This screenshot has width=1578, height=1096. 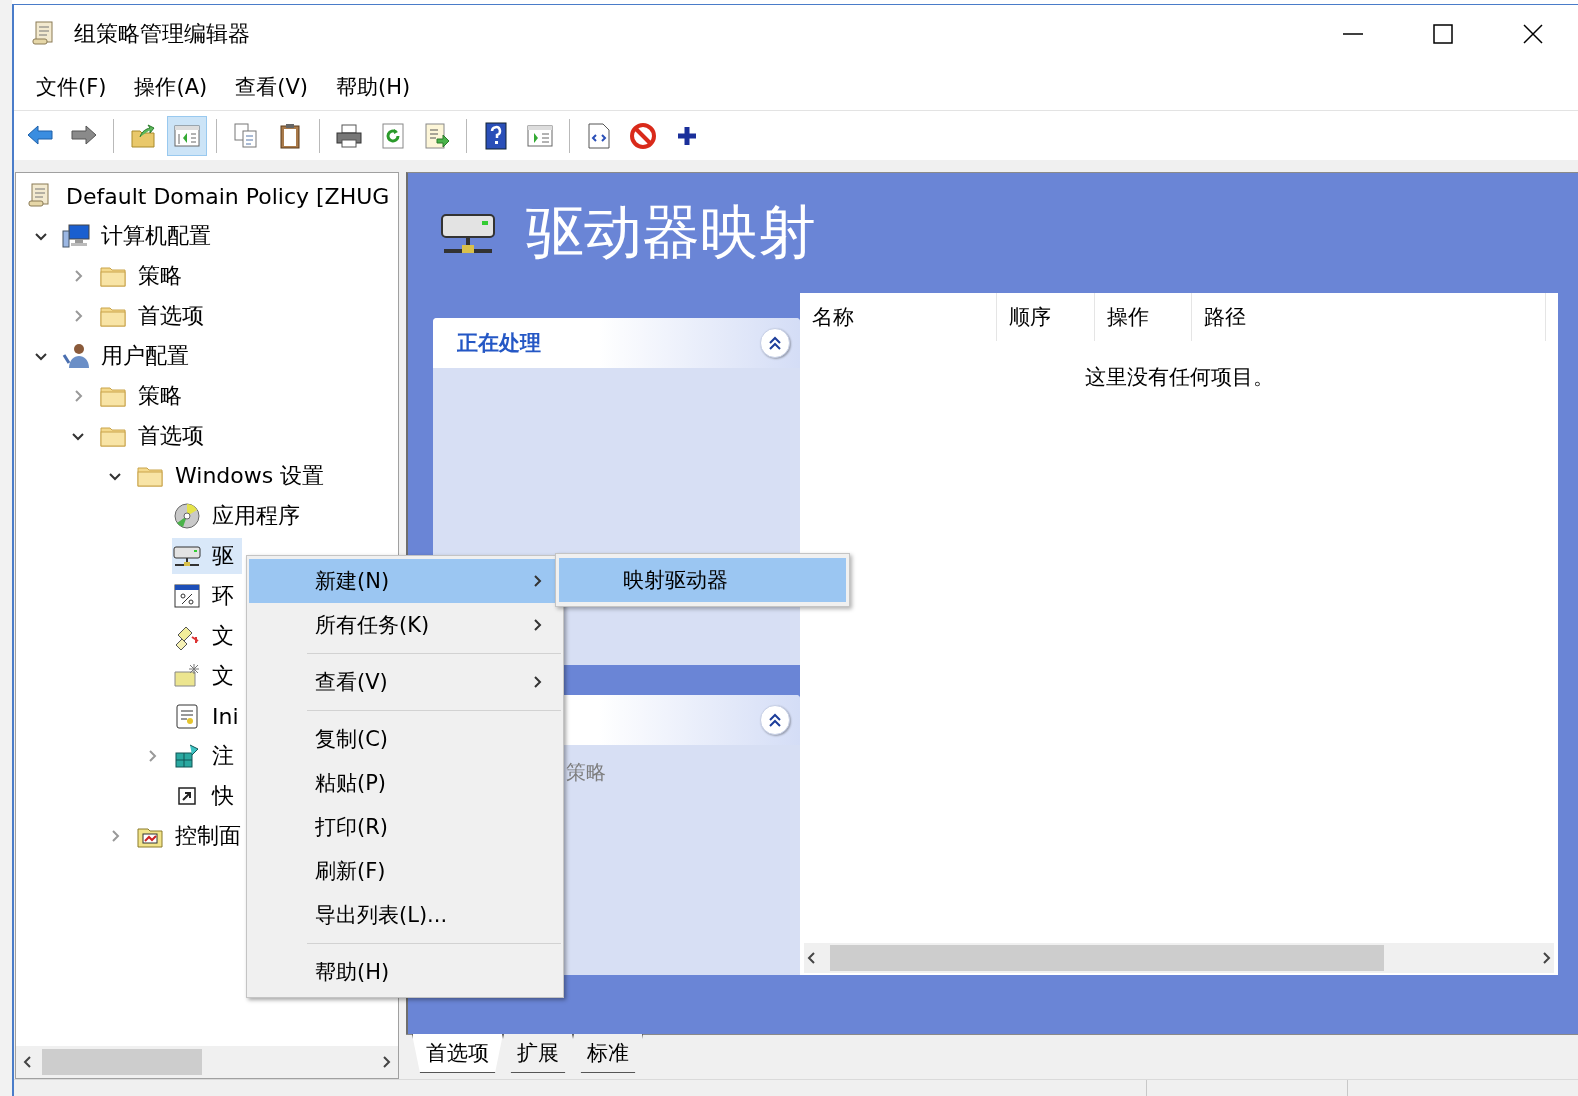 I want to click on tree-item: 环, so click(x=207, y=596).